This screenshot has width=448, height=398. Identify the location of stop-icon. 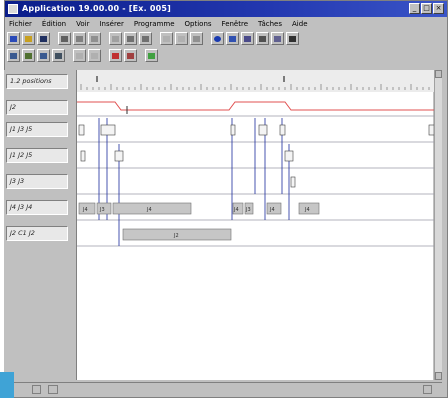
(130, 55).